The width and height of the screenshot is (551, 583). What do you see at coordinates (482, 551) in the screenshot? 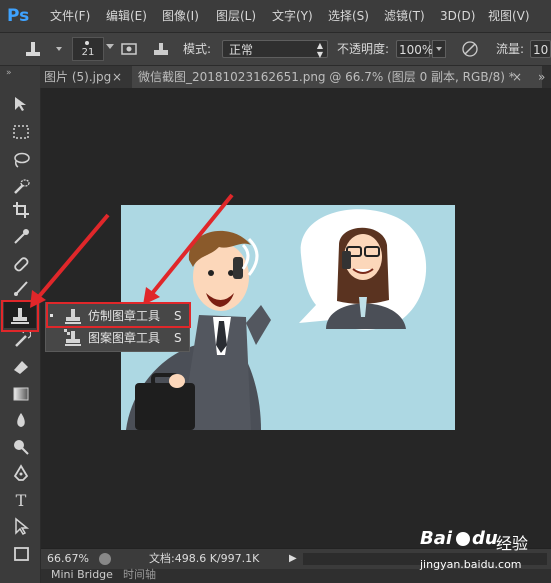
I see `baidu-watermark: Bai du 经验 jingyan.baidu.com` at bounding box center [482, 551].